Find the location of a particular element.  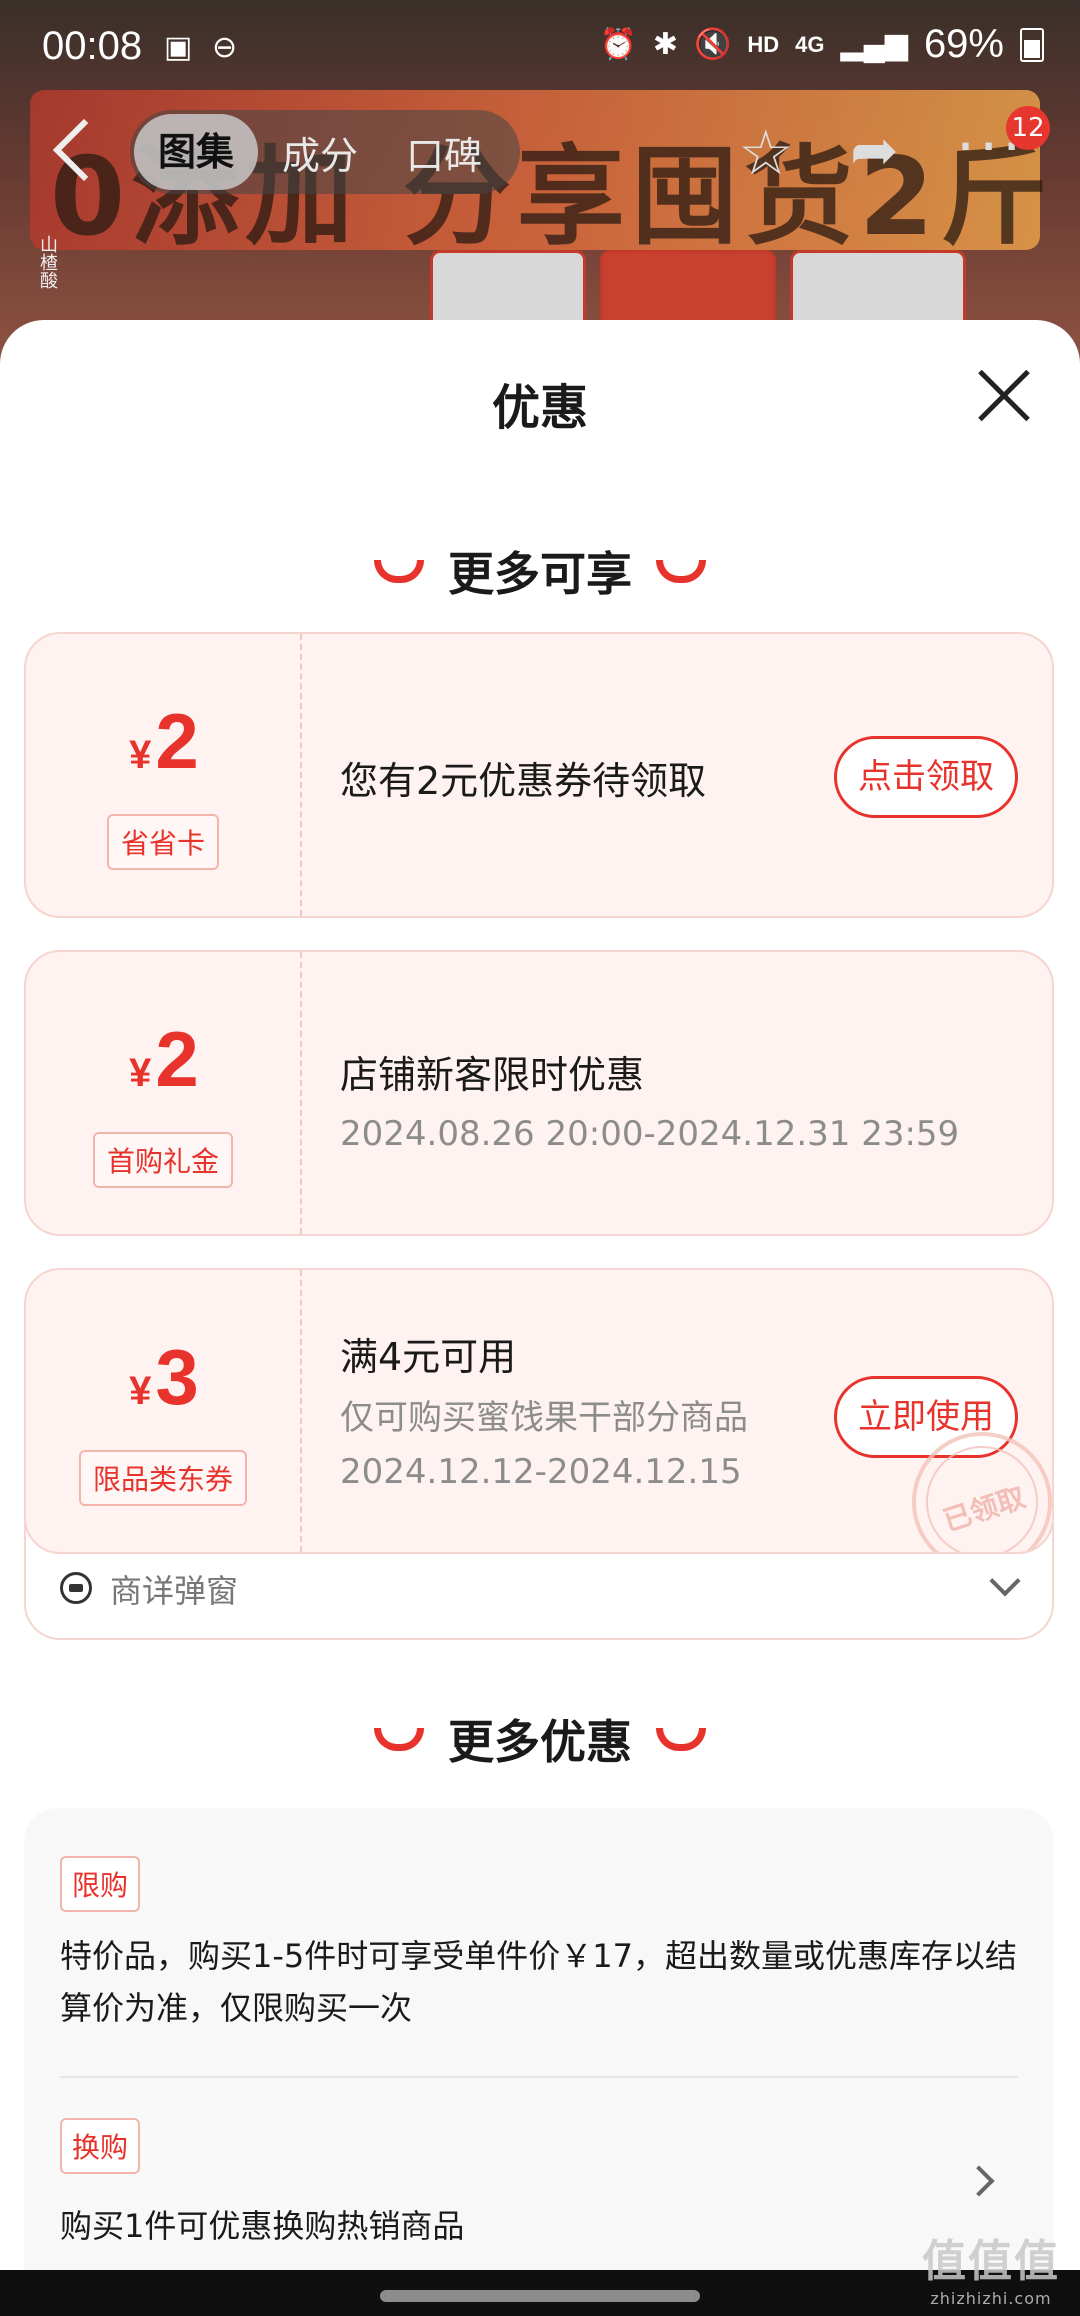

home-indicator is located at coordinates (540, 2296).